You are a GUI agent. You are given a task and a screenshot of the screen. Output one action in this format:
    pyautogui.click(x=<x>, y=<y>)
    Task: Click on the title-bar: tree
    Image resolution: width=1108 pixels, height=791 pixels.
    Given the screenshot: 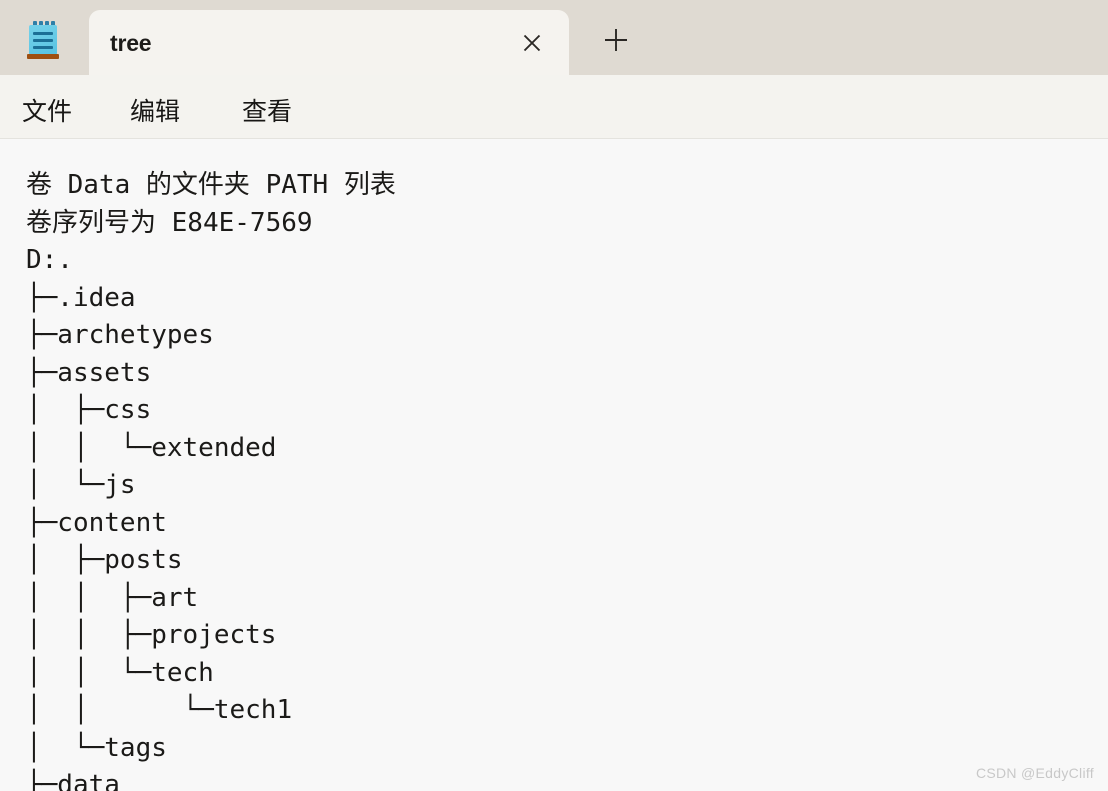 What is the action you would take?
    pyautogui.click(x=554, y=37)
    